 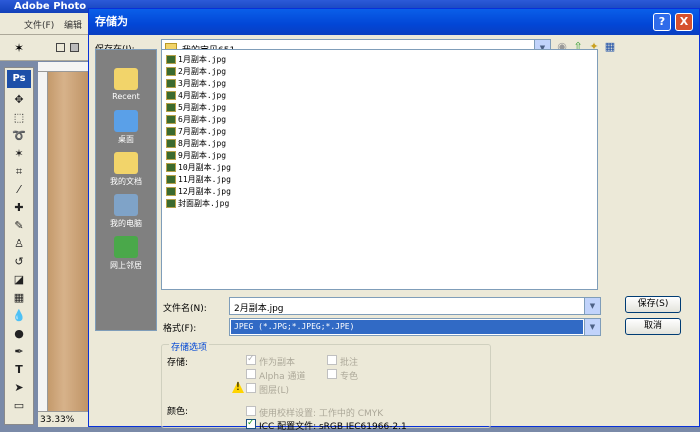 I want to click on history-brush-icon: ↺, so click(x=19, y=262).